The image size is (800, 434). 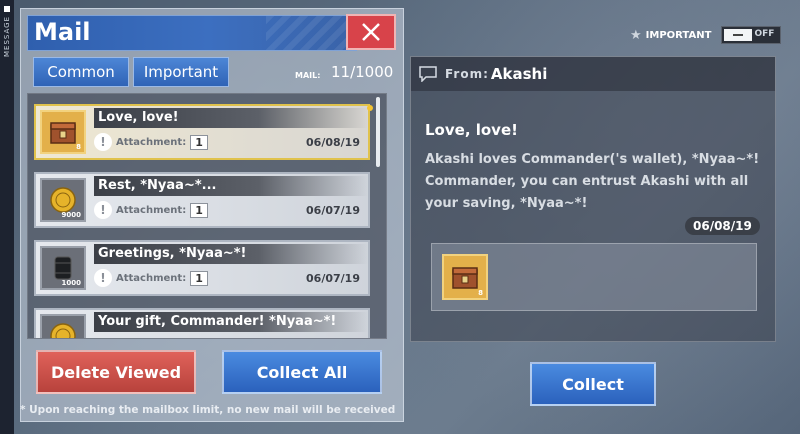 What do you see at coordinates (593, 74) in the screenshot?
I see `from-bar: From: Akashi` at bounding box center [593, 74].